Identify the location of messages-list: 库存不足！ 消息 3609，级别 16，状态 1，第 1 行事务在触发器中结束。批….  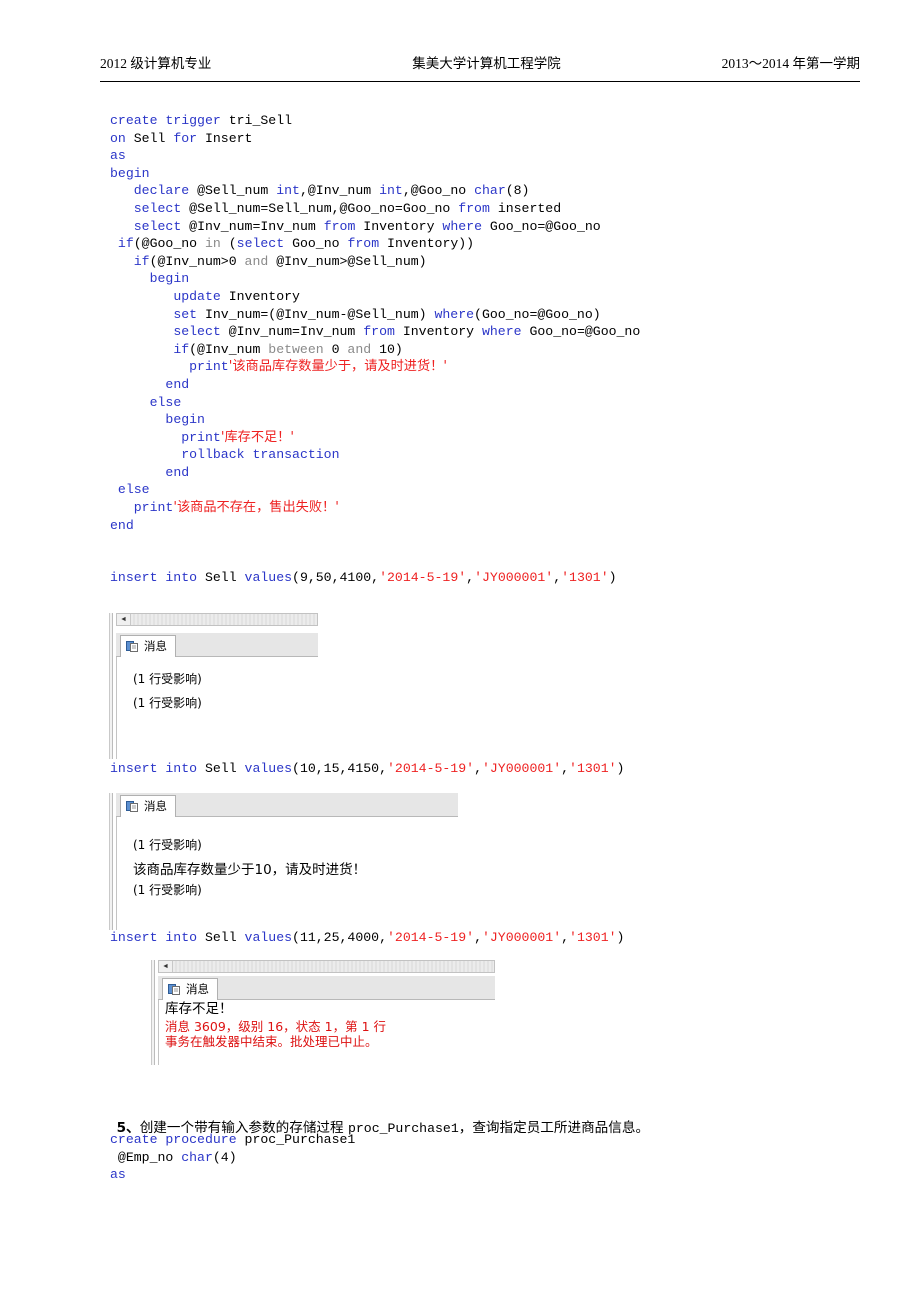
(330, 1025).